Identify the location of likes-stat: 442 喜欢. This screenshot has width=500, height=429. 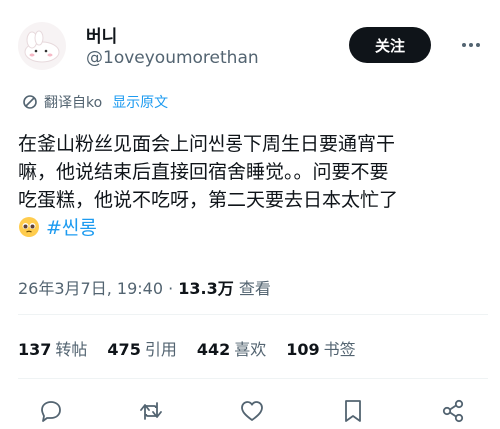
(231, 348).